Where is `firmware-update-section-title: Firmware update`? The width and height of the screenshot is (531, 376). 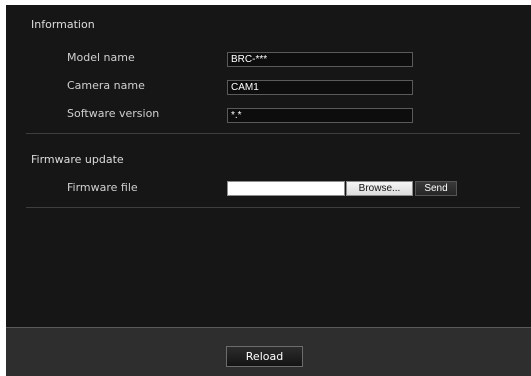
firmware-update-section-title: Firmware update is located at coordinates (77, 159).